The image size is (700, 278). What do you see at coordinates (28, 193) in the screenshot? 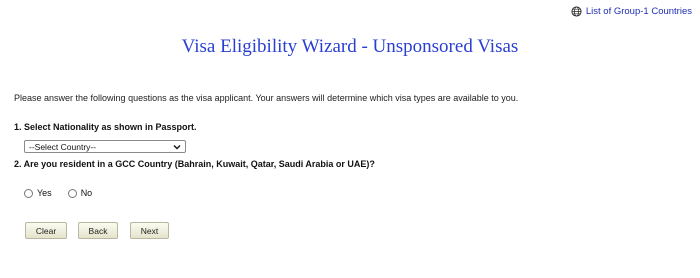
I see `radio-yes` at bounding box center [28, 193].